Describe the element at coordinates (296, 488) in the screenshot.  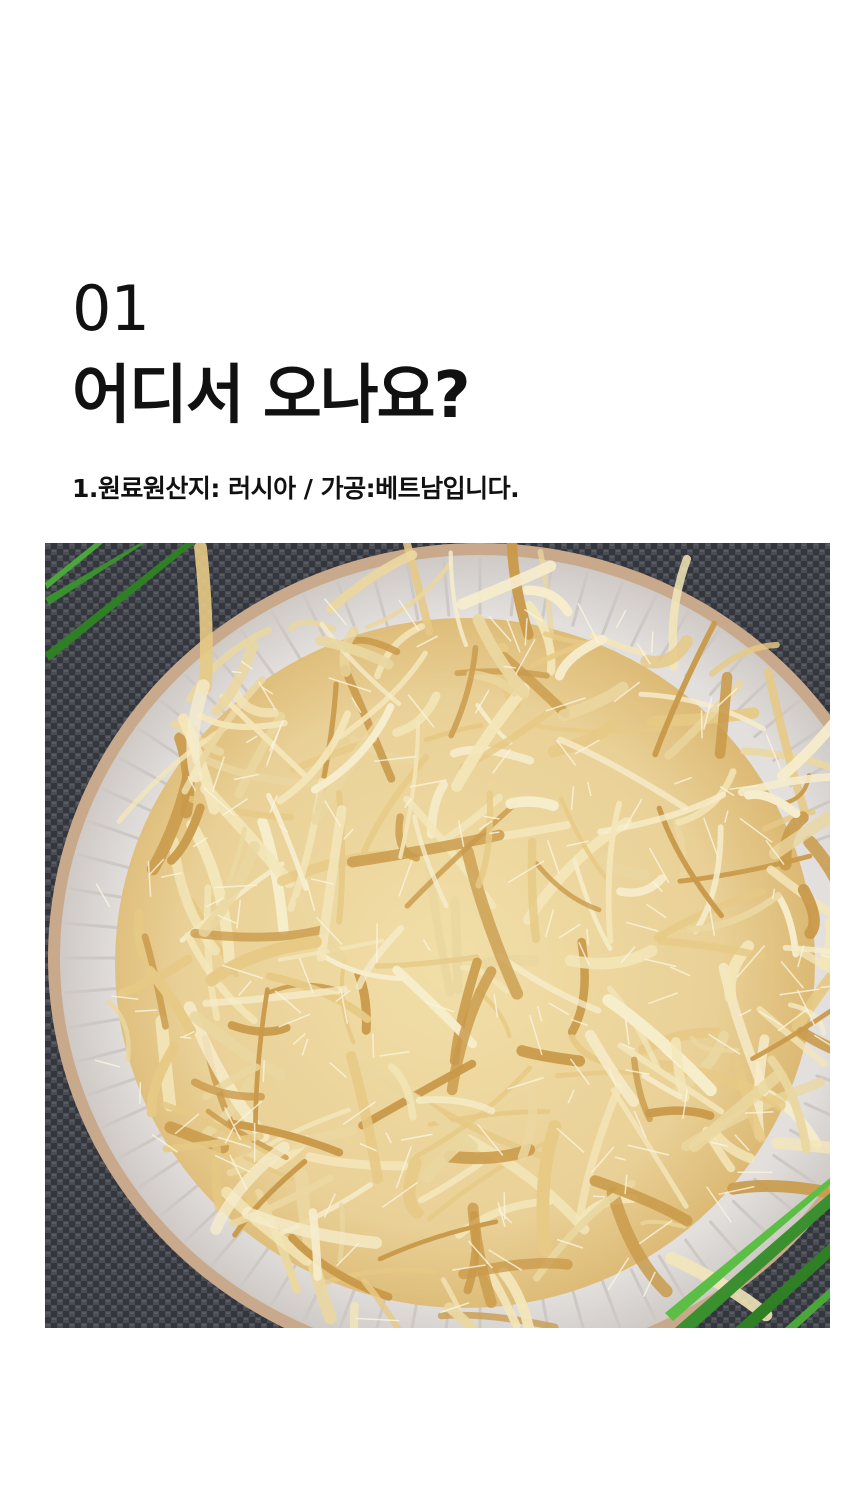
I see `section-description: 1.원료원산지: 러시아 / 가공:베트남입니다.` at that location.